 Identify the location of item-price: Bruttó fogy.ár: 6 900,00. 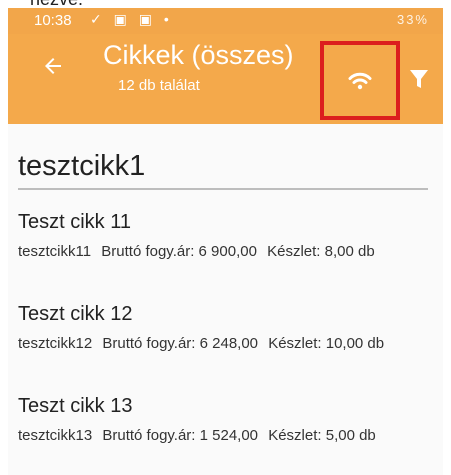
(179, 251).